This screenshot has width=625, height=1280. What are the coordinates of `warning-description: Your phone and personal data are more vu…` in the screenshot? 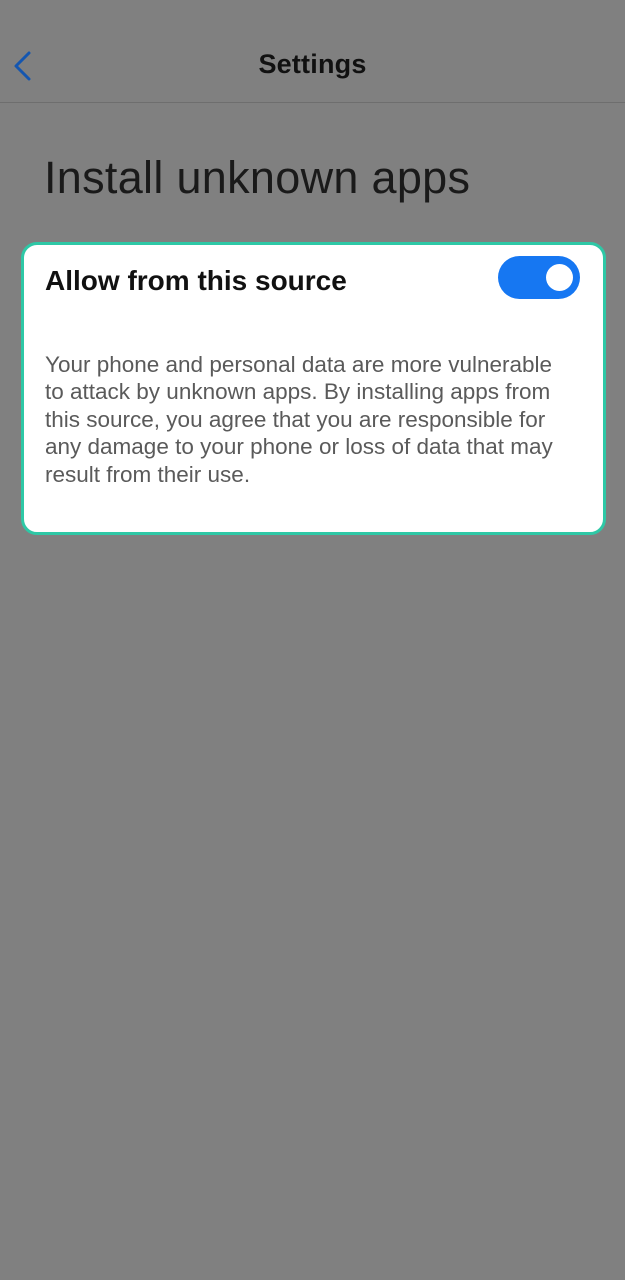 It's located at (299, 419).